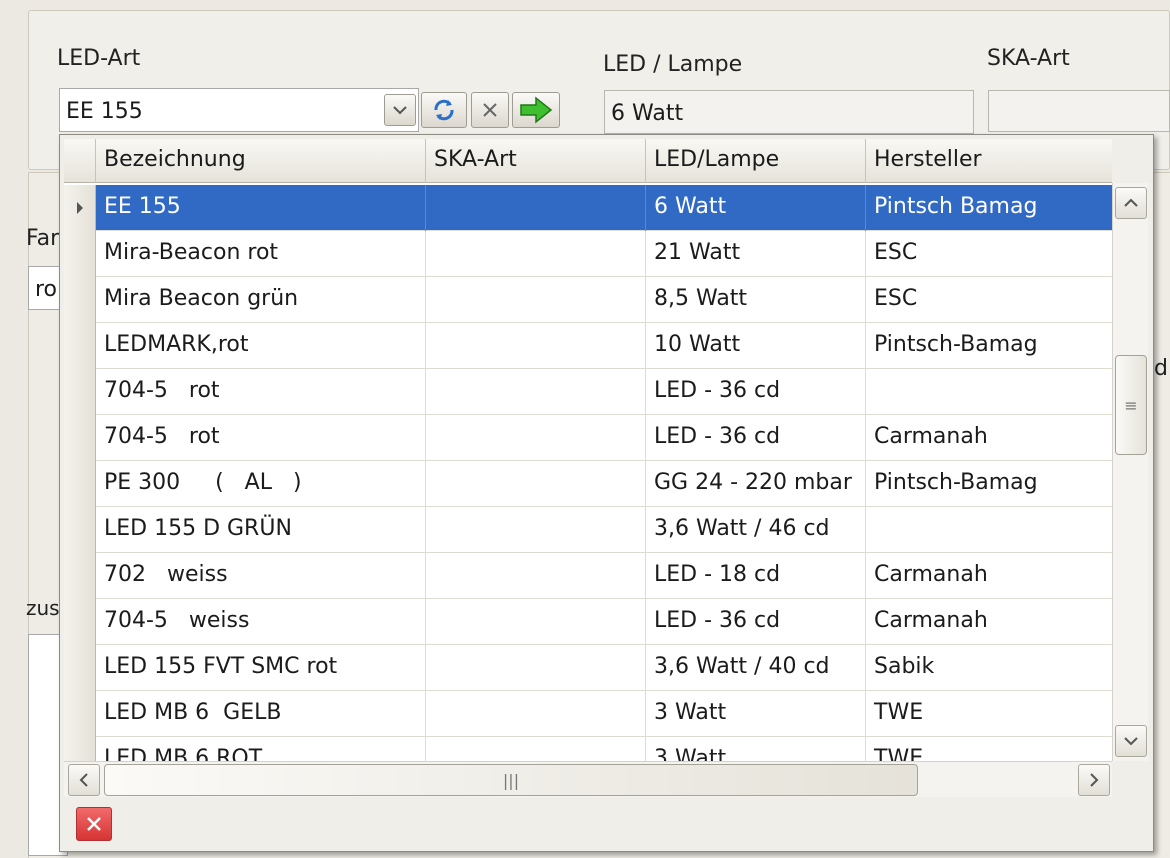 Image resolution: width=1170 pixels, height=858 pixels. I want to click on vertical-scroll-thumb: ≡, so click(1131, 405).